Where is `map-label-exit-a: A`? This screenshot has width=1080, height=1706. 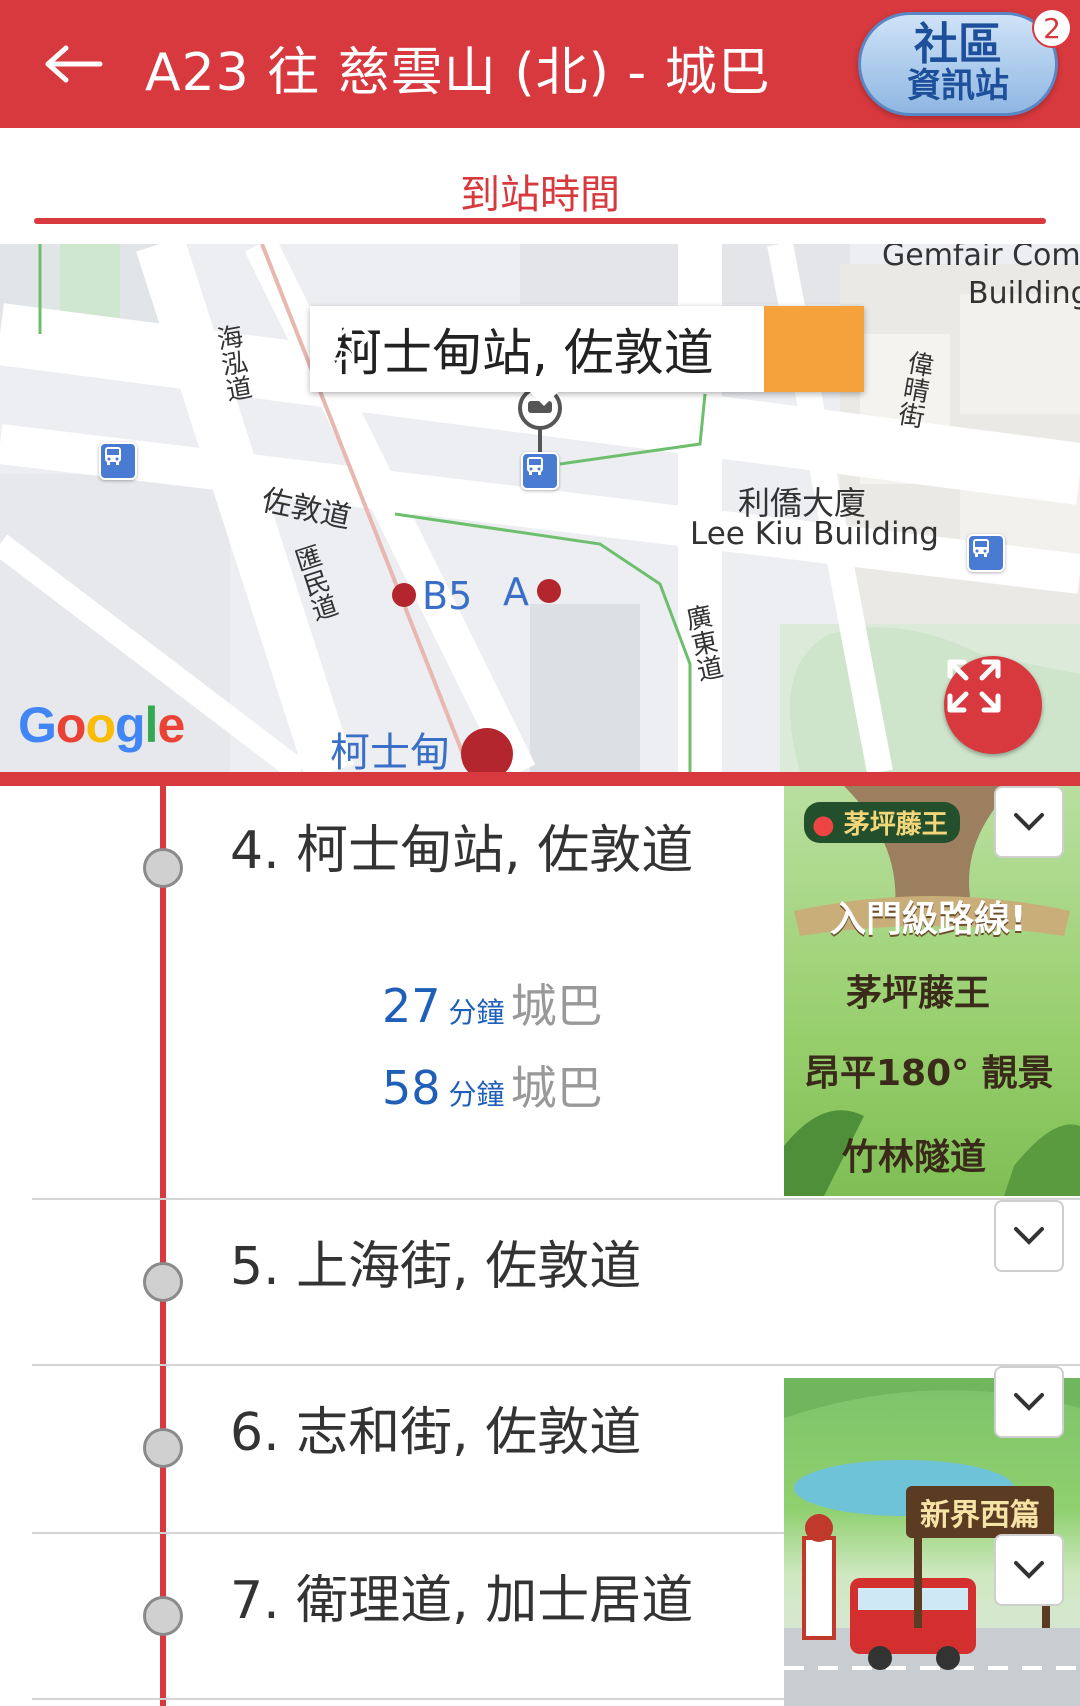 map-label-exit-a: A is located at coordinates (516, 592).